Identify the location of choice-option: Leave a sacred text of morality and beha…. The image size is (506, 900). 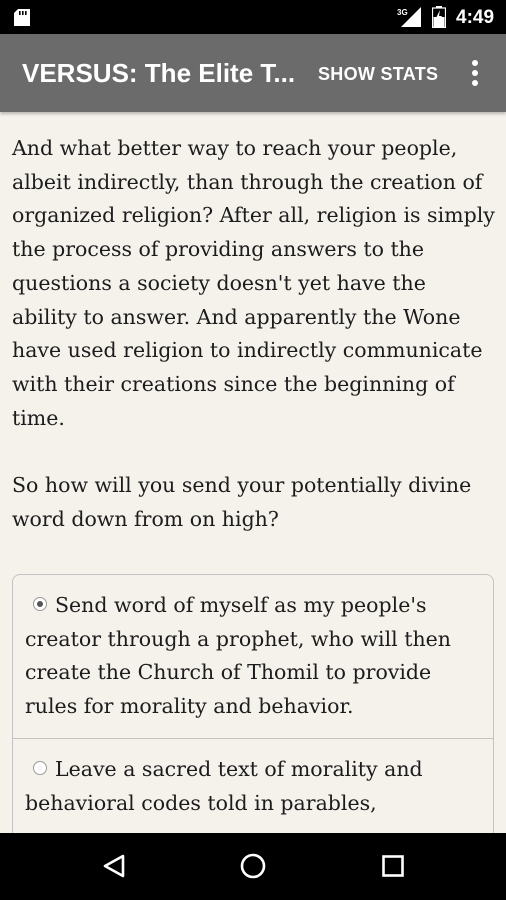
(253, 785).